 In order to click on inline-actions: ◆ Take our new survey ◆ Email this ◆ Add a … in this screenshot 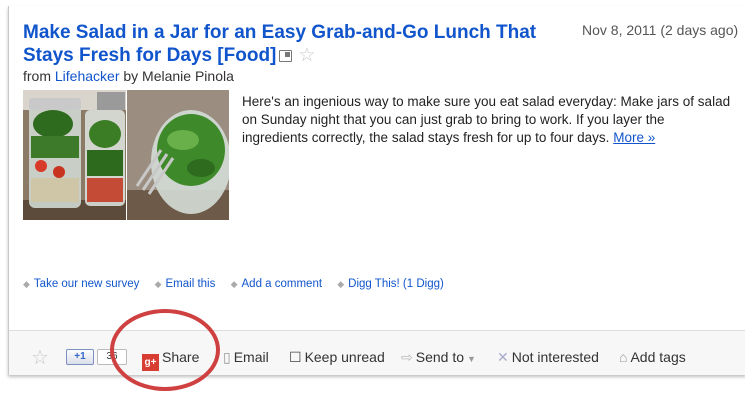, I will do `click(239, 284)`.